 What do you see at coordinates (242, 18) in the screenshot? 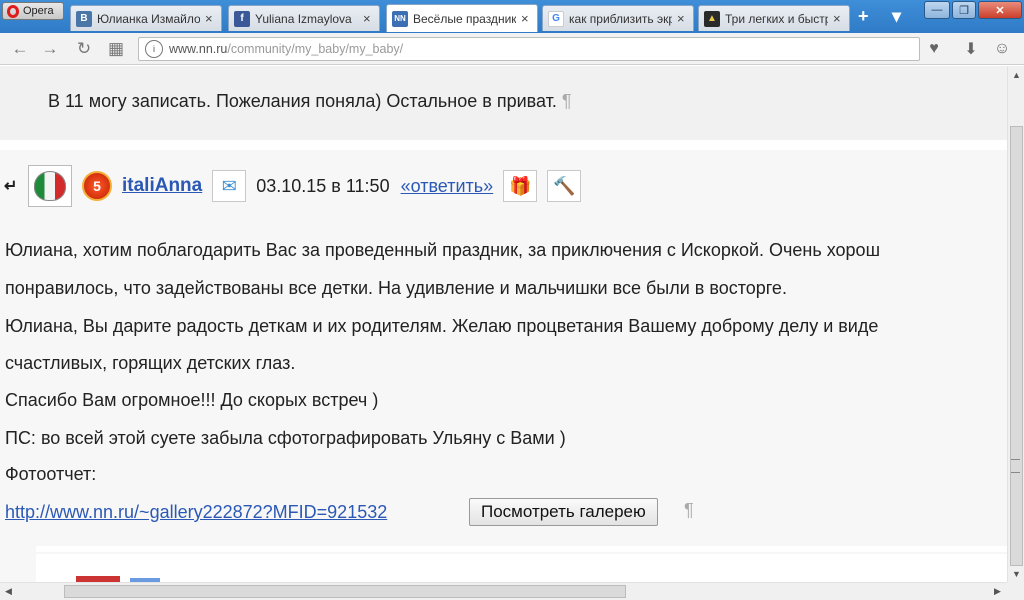
I see `facebook-favicon-icon: f` at bounding box center [242, 18].